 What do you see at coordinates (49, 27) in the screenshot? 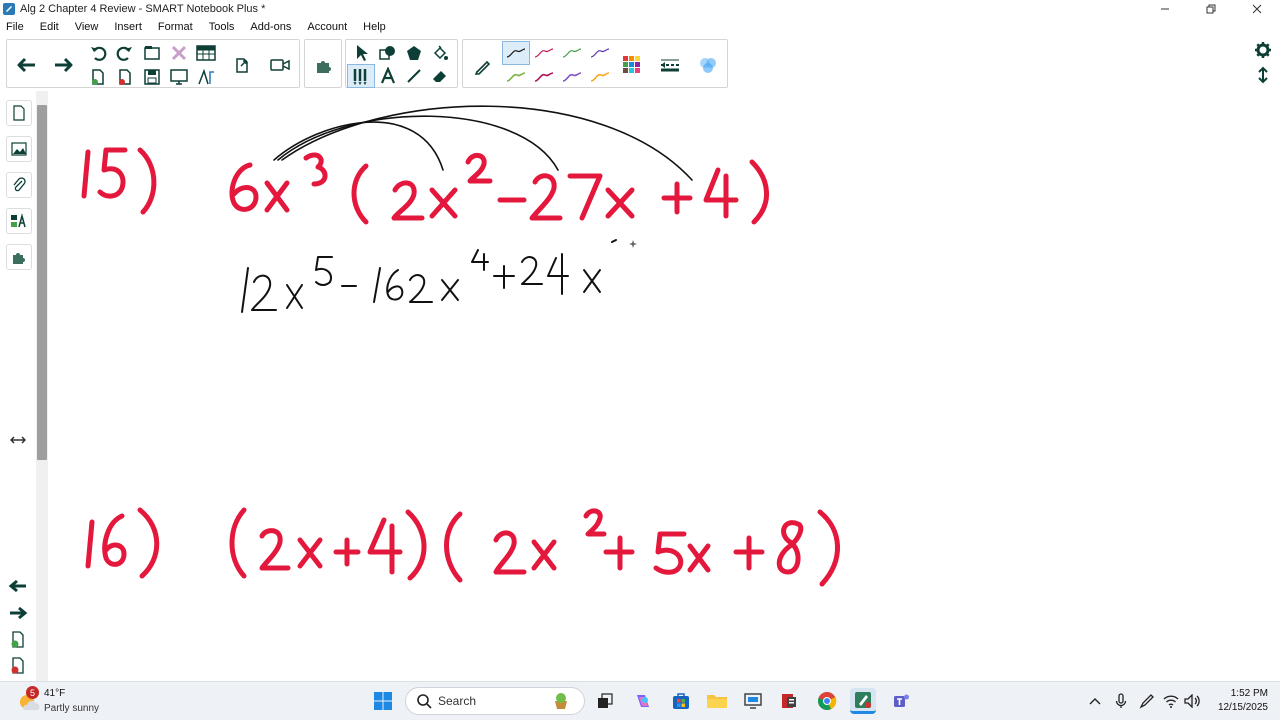
I see `menu-edit: Edit` at bounding box center [49, 27].